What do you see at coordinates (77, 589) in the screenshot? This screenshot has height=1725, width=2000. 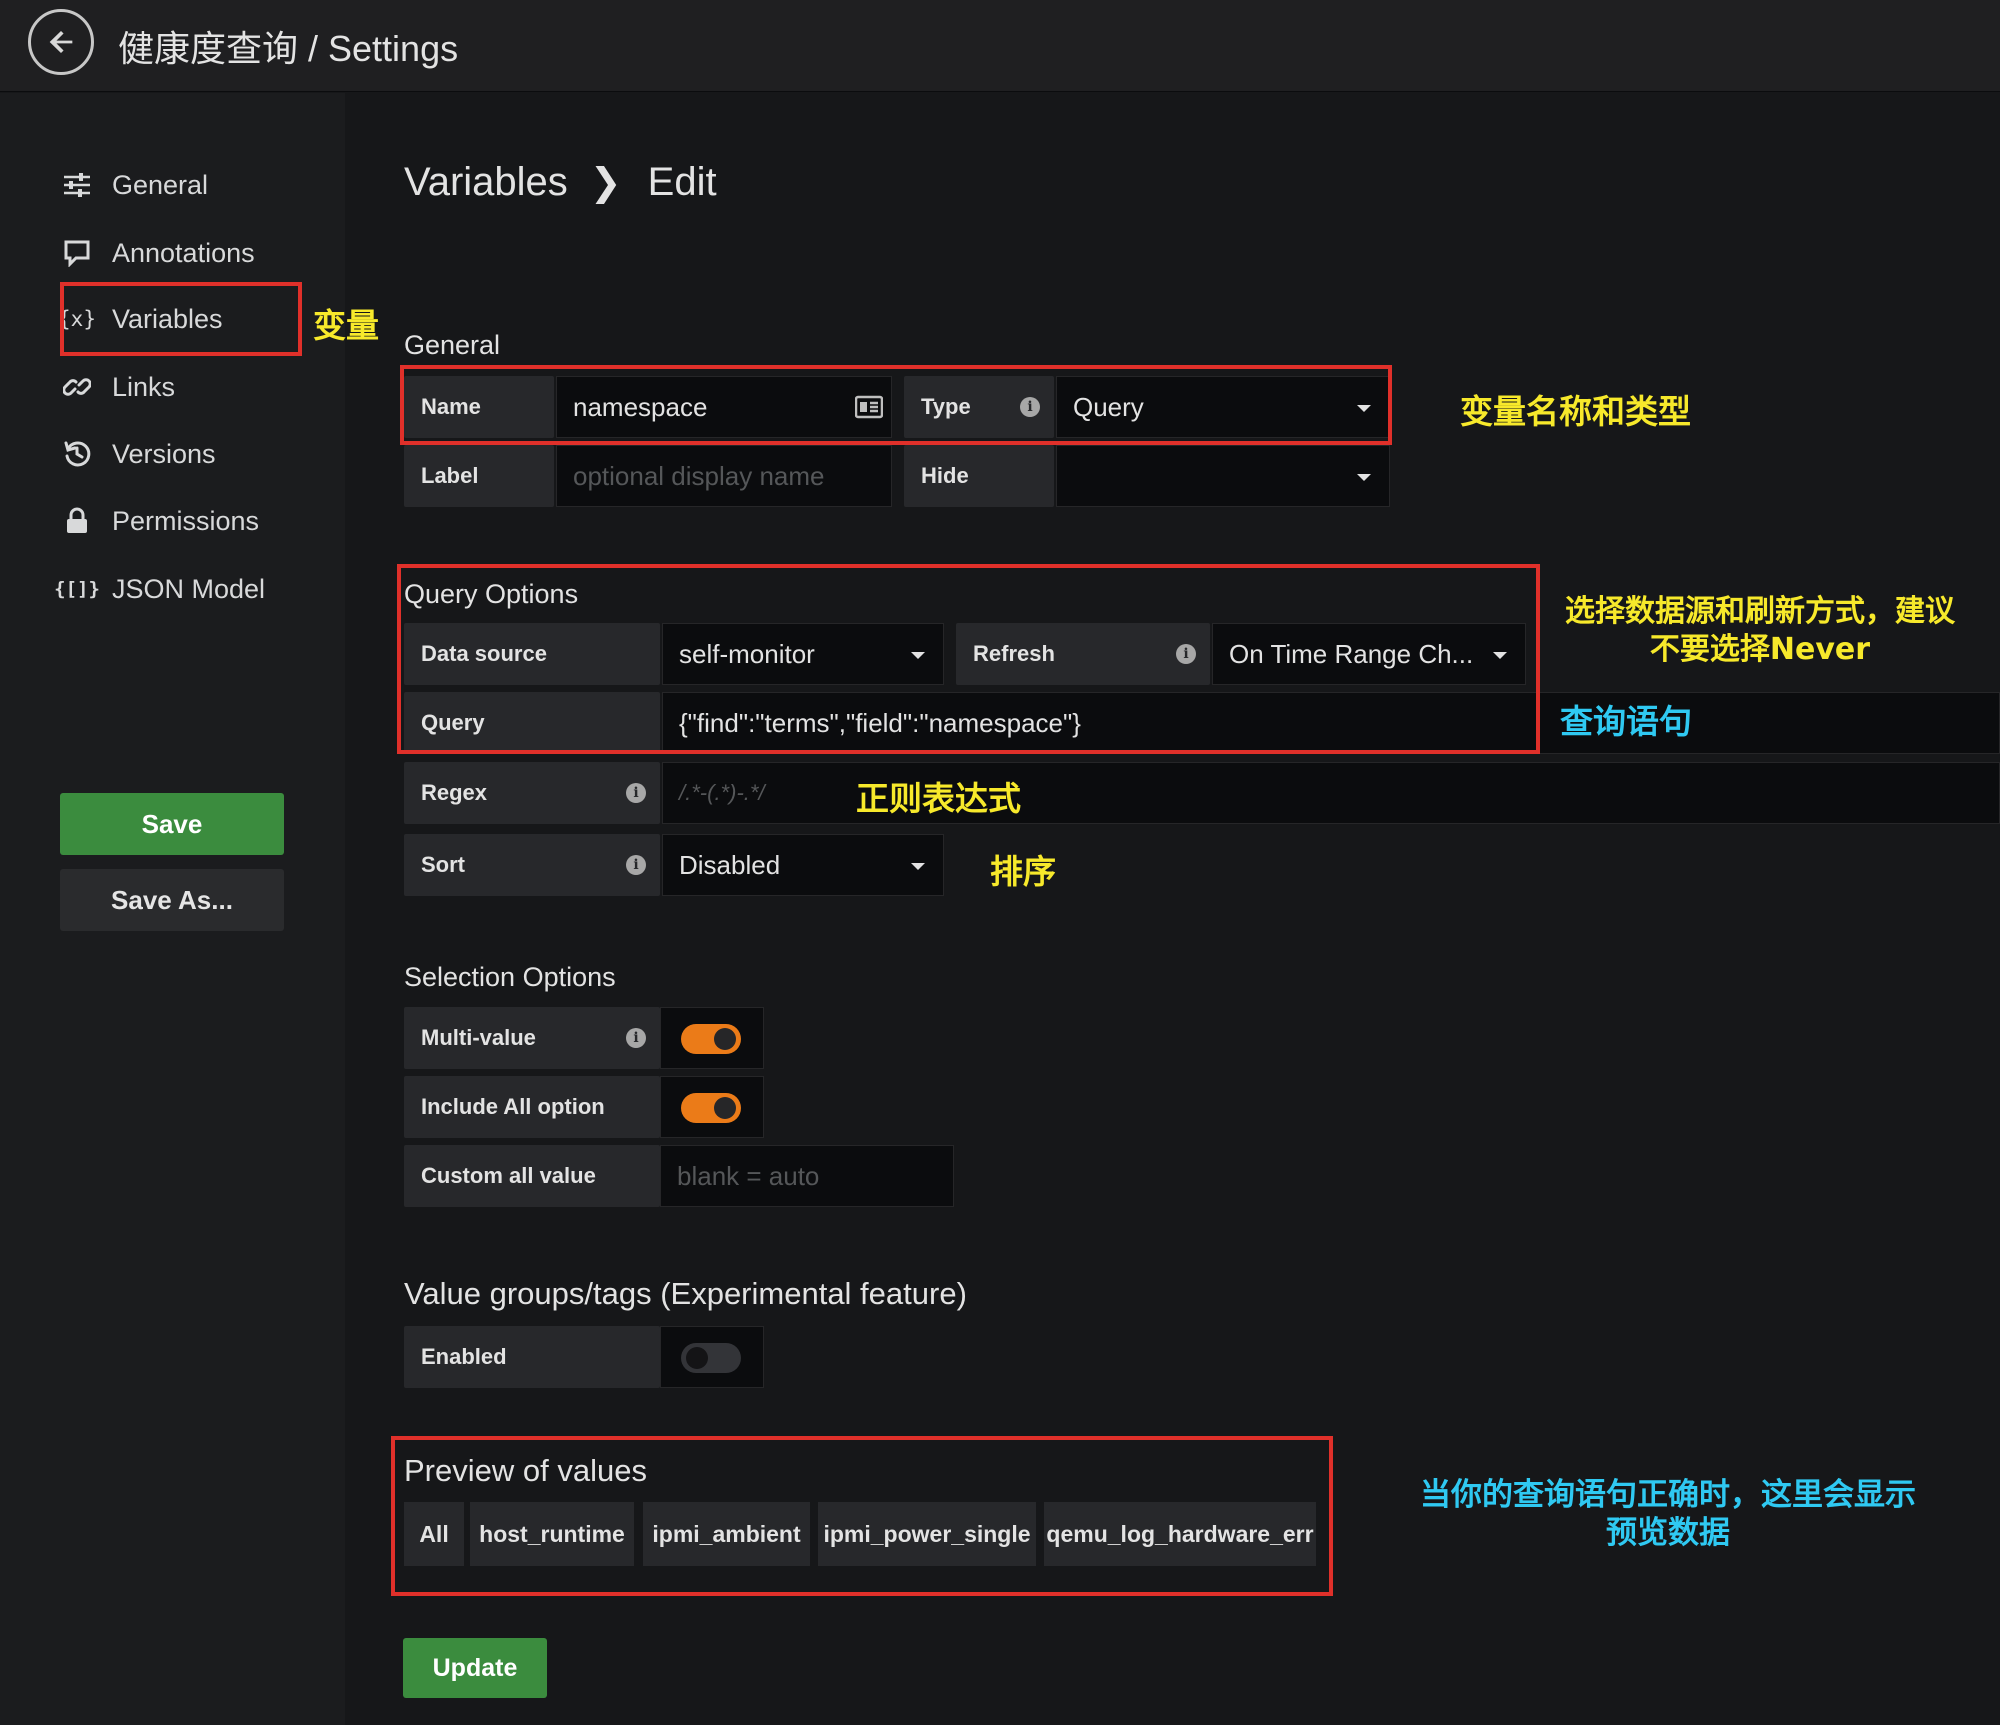 I see `json-icon: {[]}` at bounding box center [77, 589].